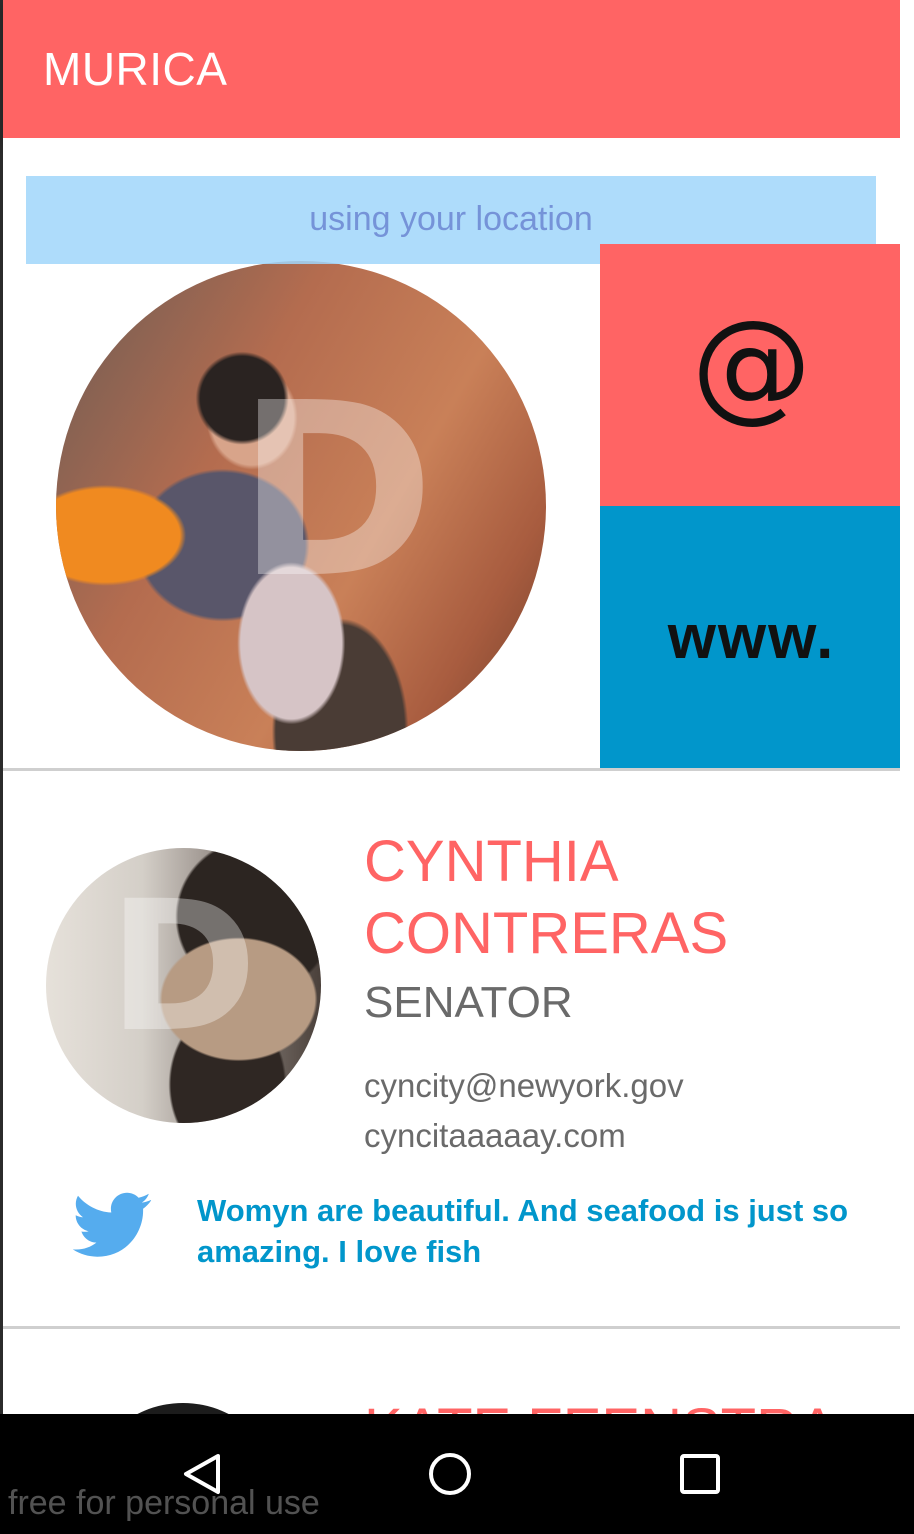 The width and height of the screenshot is (914, 1534). I want to click on rep-photo, so click(183, 1408).